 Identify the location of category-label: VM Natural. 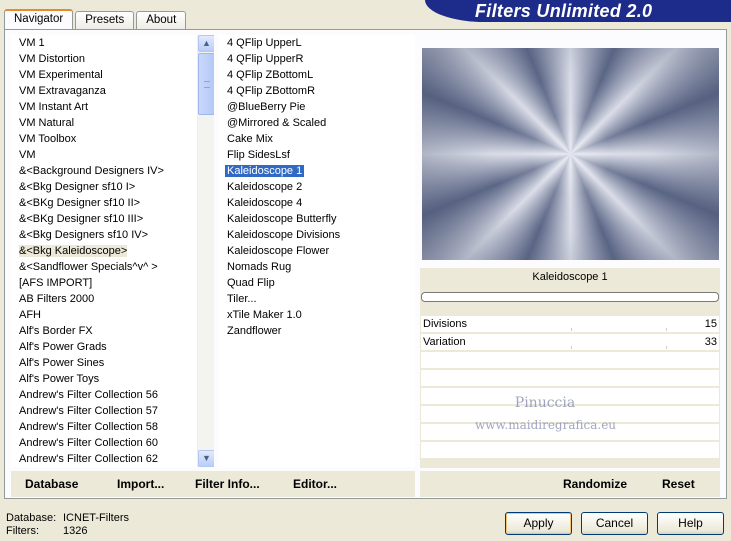
(47, 123).